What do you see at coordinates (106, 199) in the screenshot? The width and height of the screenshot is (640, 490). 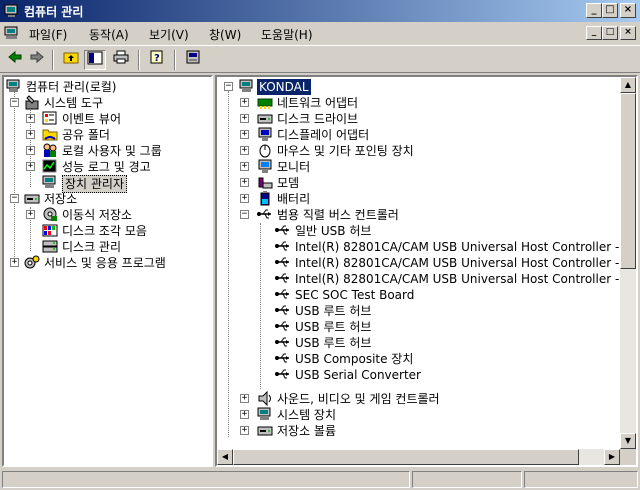 I see `tree-item-storage: − 저장소` at bounding box center [106, 199].